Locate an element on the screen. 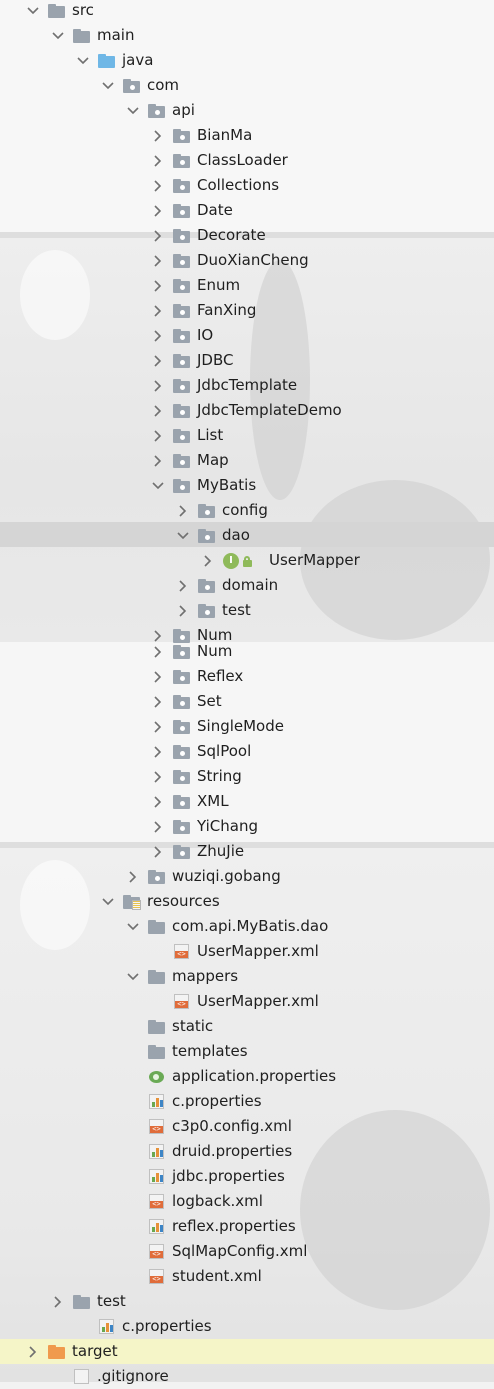  tree-item-dao: dao is located at coordinates (212, 535).